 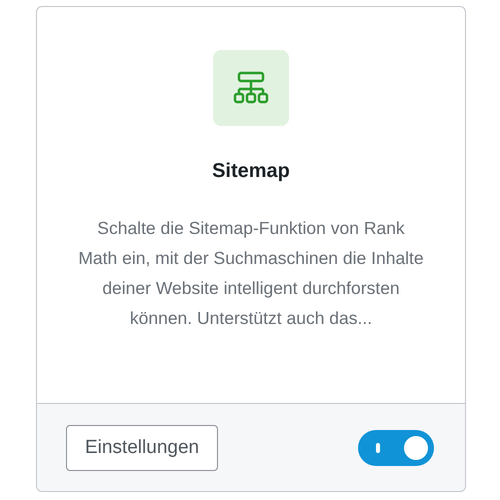 I want to click on module-title: Sitemap, so click(x=251, y=171).